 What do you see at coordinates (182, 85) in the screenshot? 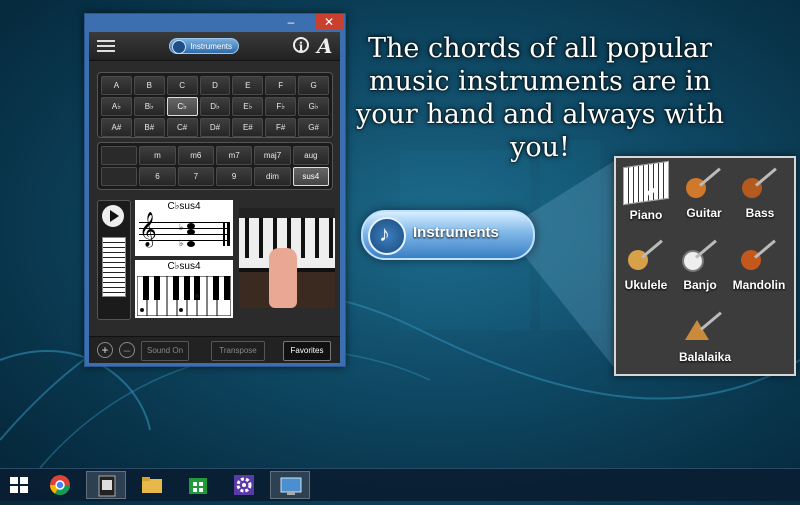
I see `note-key: C` at bounding box center [182, 85].